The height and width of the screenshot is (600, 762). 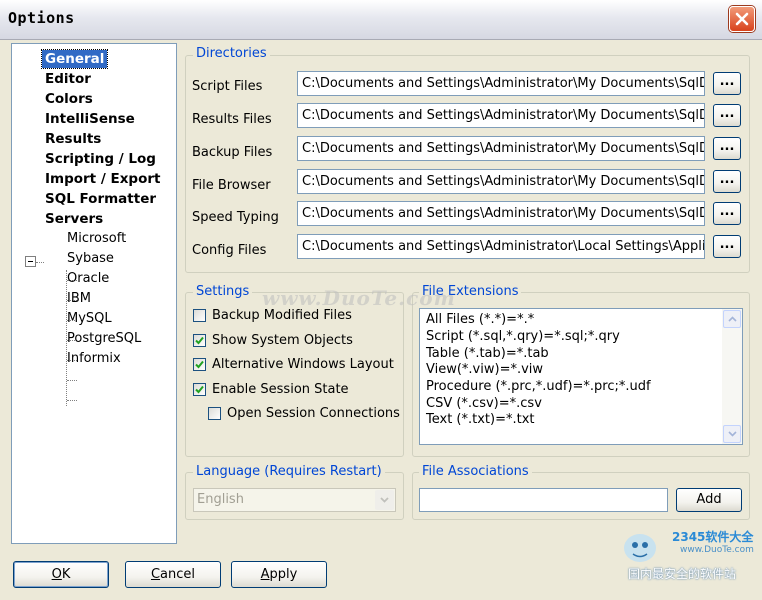 I want to click on dropdown-button, so click(x=384, y=500).